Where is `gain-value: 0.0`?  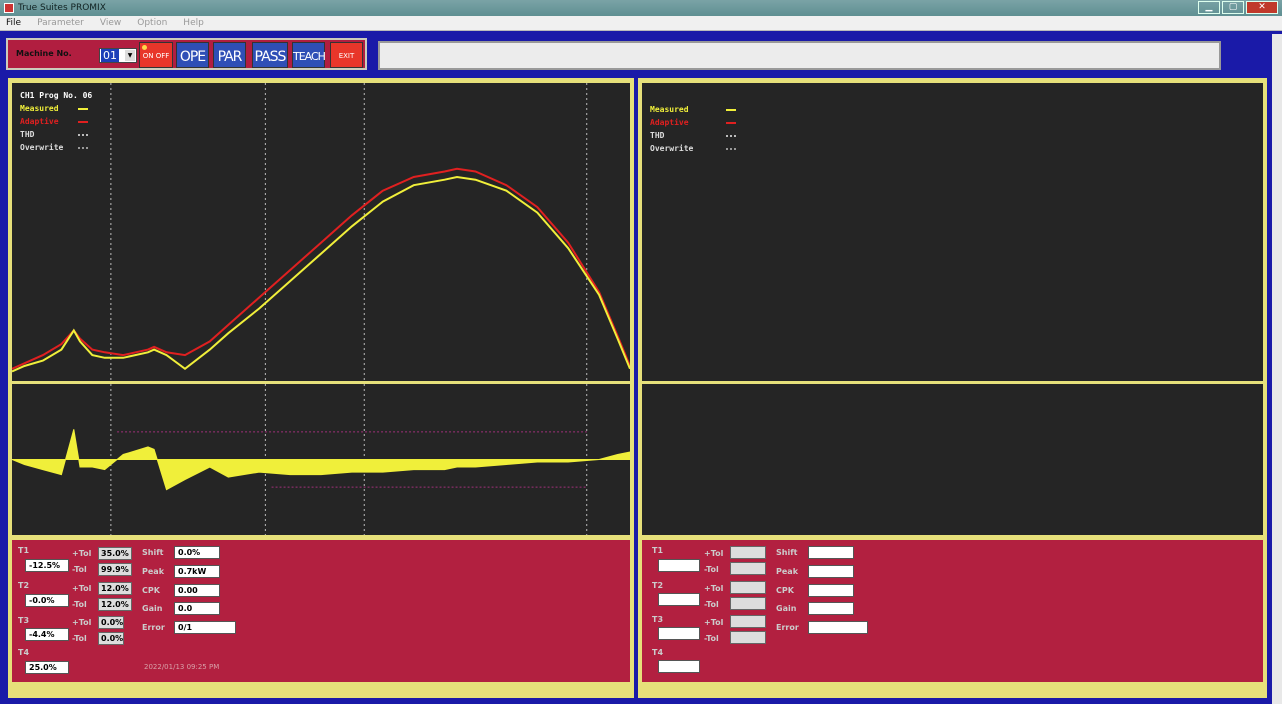
gain-value: 0.0 is located at coordinates (197, 608).